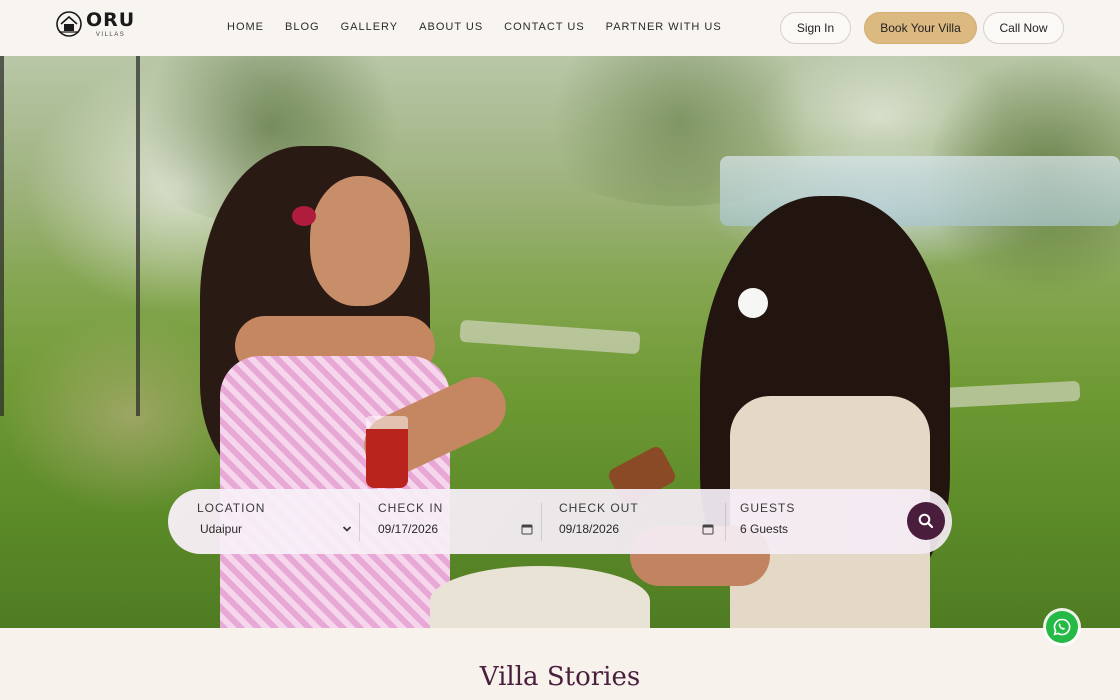 The width and height of the screenshot is (1120, 700). Describe the element at coordinates (263, 521) in the screenshot. I see `location-field: LOCATION Udaipur` at that location.